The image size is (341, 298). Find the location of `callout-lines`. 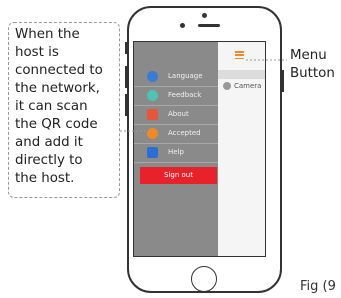

callout-lines is located at coordinates (203, 95).